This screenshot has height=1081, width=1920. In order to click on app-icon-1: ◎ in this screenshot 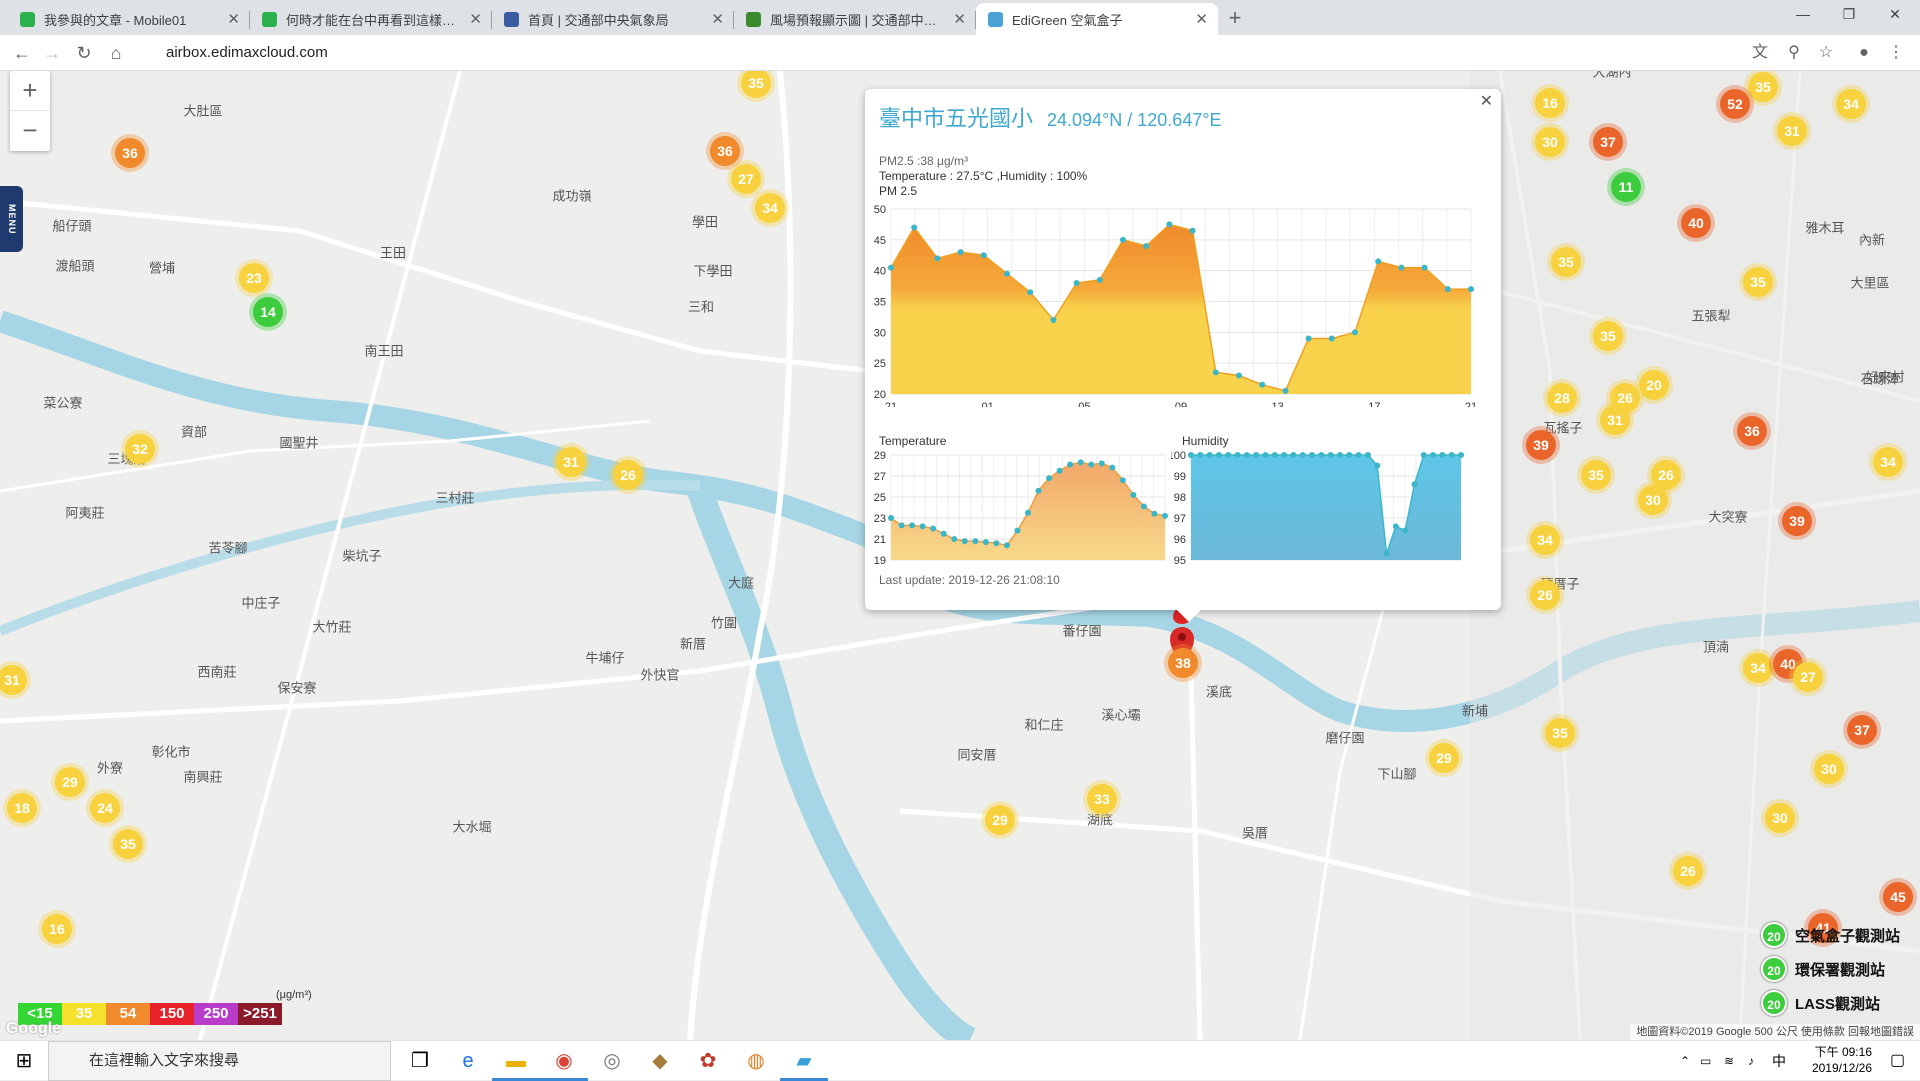, I will do `click(612, 1061)`.